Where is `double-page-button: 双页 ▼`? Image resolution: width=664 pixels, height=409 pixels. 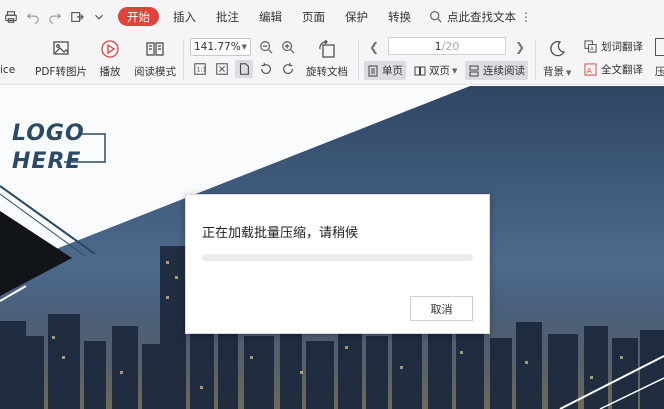 double-page-button: 双页 ▼ is located at coordinates (435, 70).